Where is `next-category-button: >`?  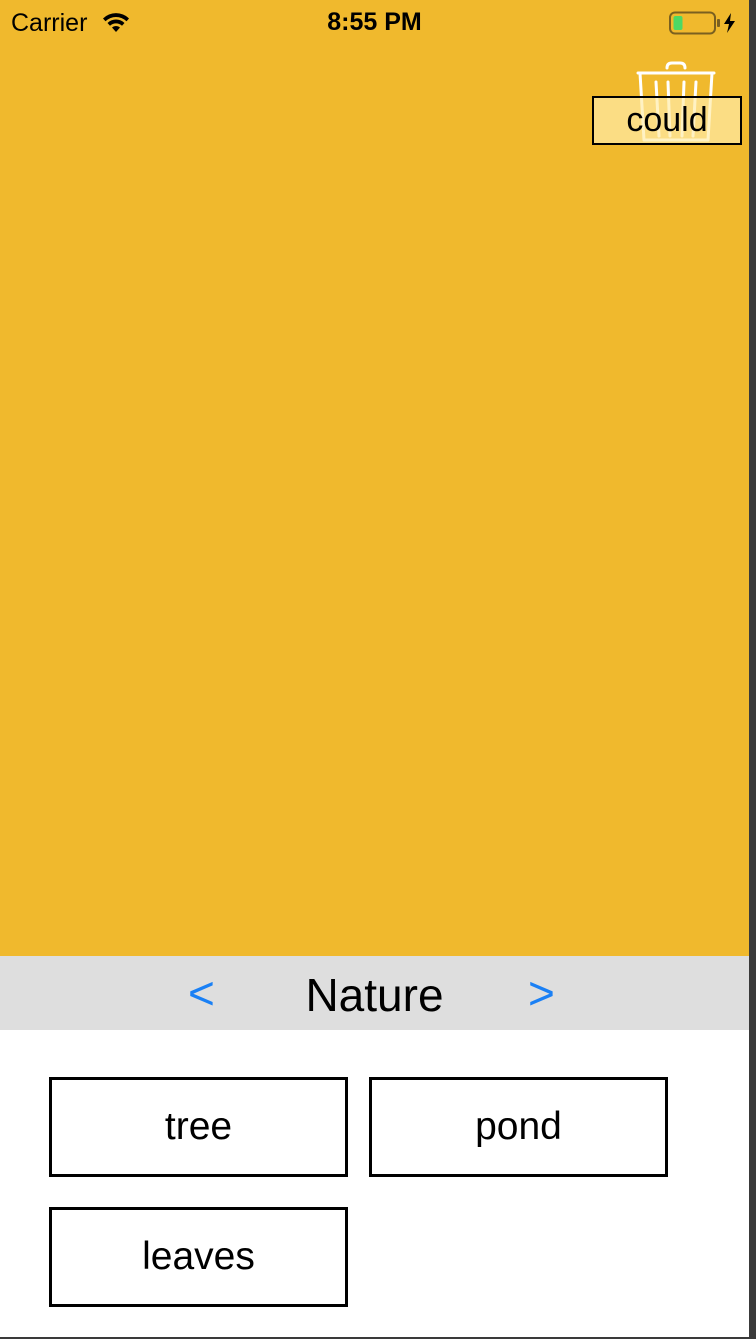 next-category-button: > is located at coordinates (541, 993).